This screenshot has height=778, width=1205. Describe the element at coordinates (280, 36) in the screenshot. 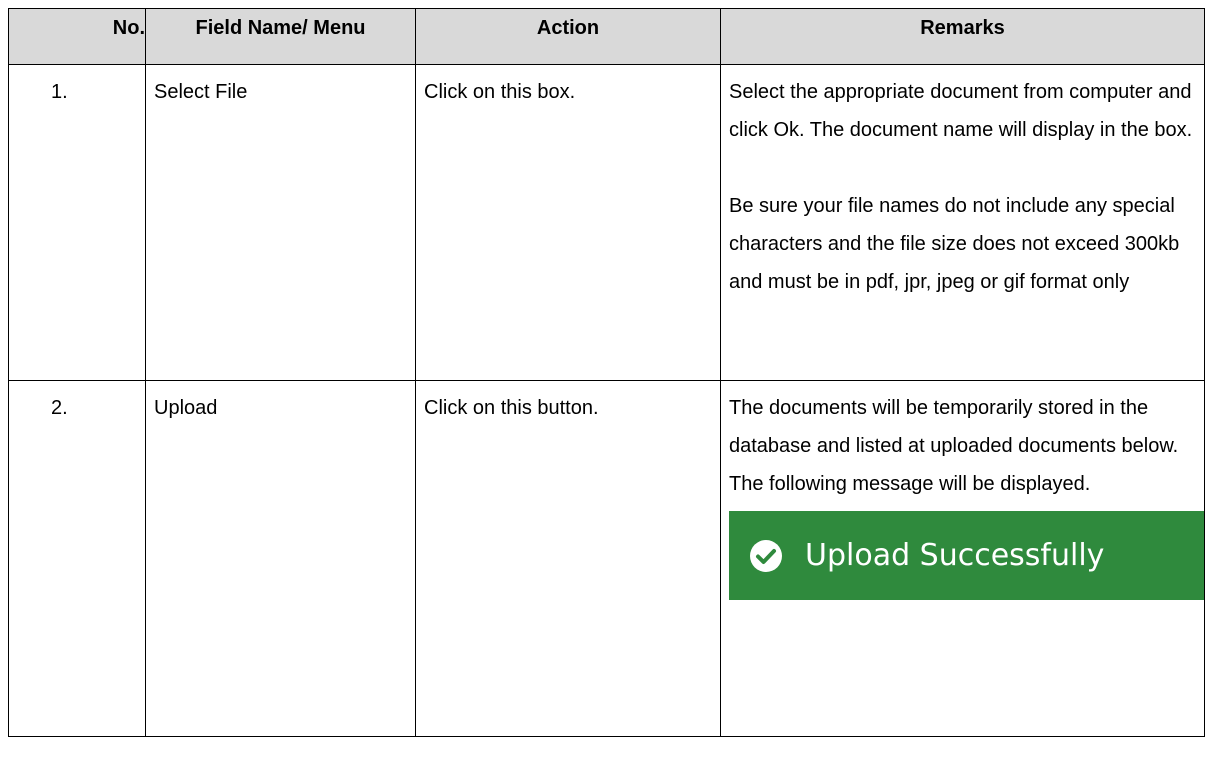

I see `header-field-name: Field Name/ Menu` at that location.